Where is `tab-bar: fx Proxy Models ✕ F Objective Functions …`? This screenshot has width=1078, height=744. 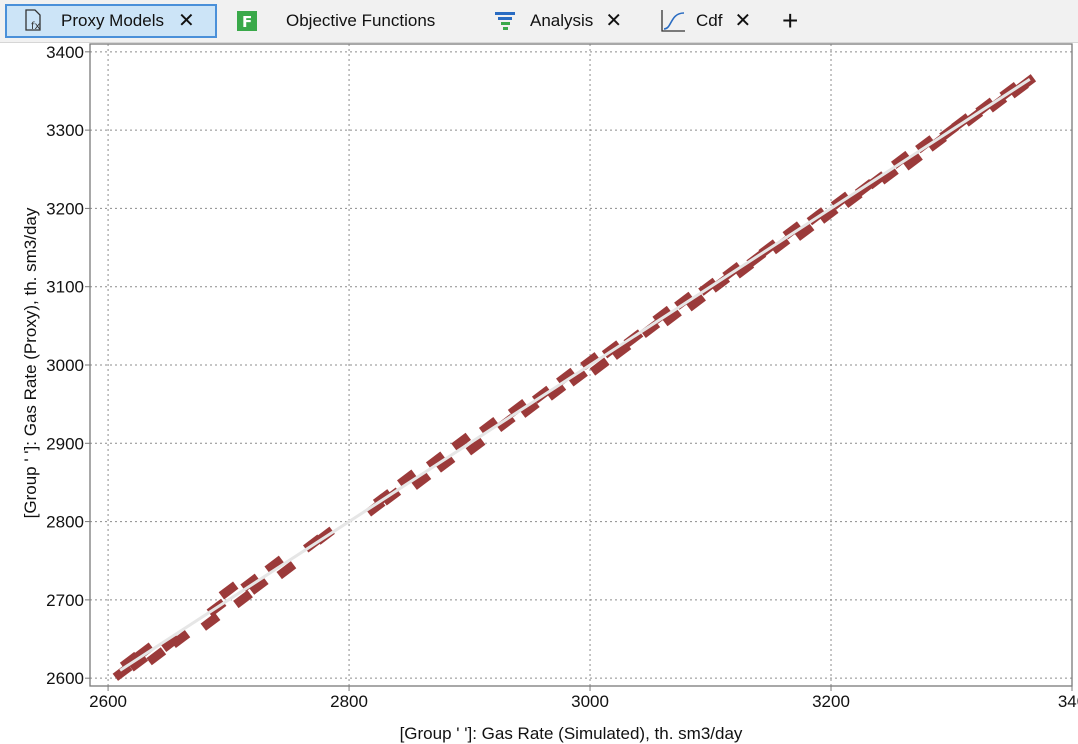
tab-bar: fx Proxy Models ✕ F Objective Functions … is located at coordinates (539, 21).